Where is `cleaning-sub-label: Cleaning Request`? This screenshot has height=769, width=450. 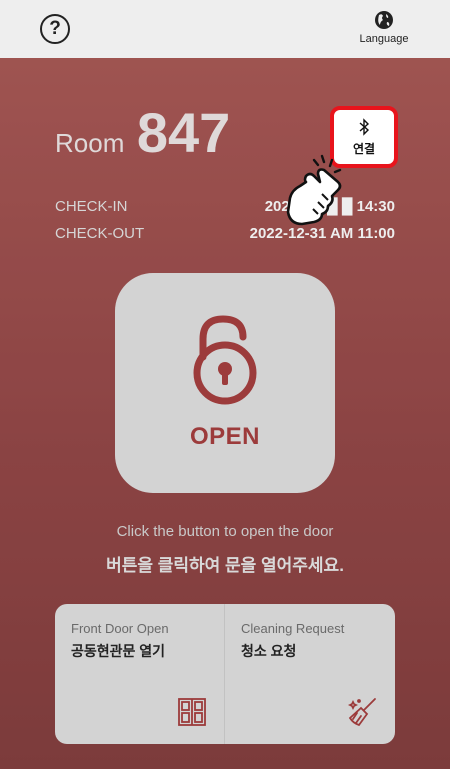 cleaning-sub-label: Cleaning Request is located at coordinates (293, 628).